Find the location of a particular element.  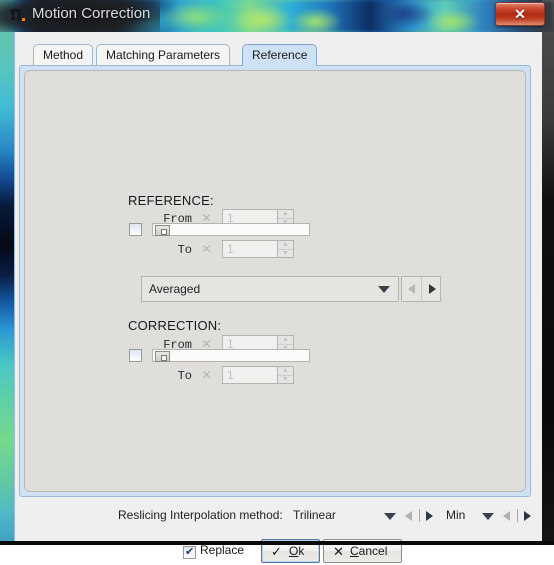

correction-section-title: CORRECTION: is located at coordinates (174, 325).